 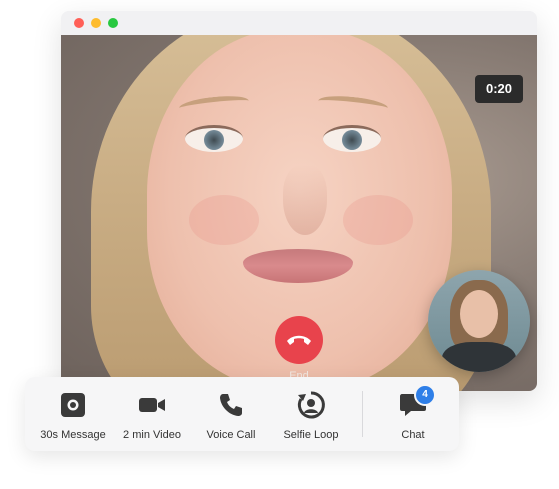 What do you see at coordinates (479, 314) in the screenshot?
I see `self-view-face` at bounding box center [479, 314].